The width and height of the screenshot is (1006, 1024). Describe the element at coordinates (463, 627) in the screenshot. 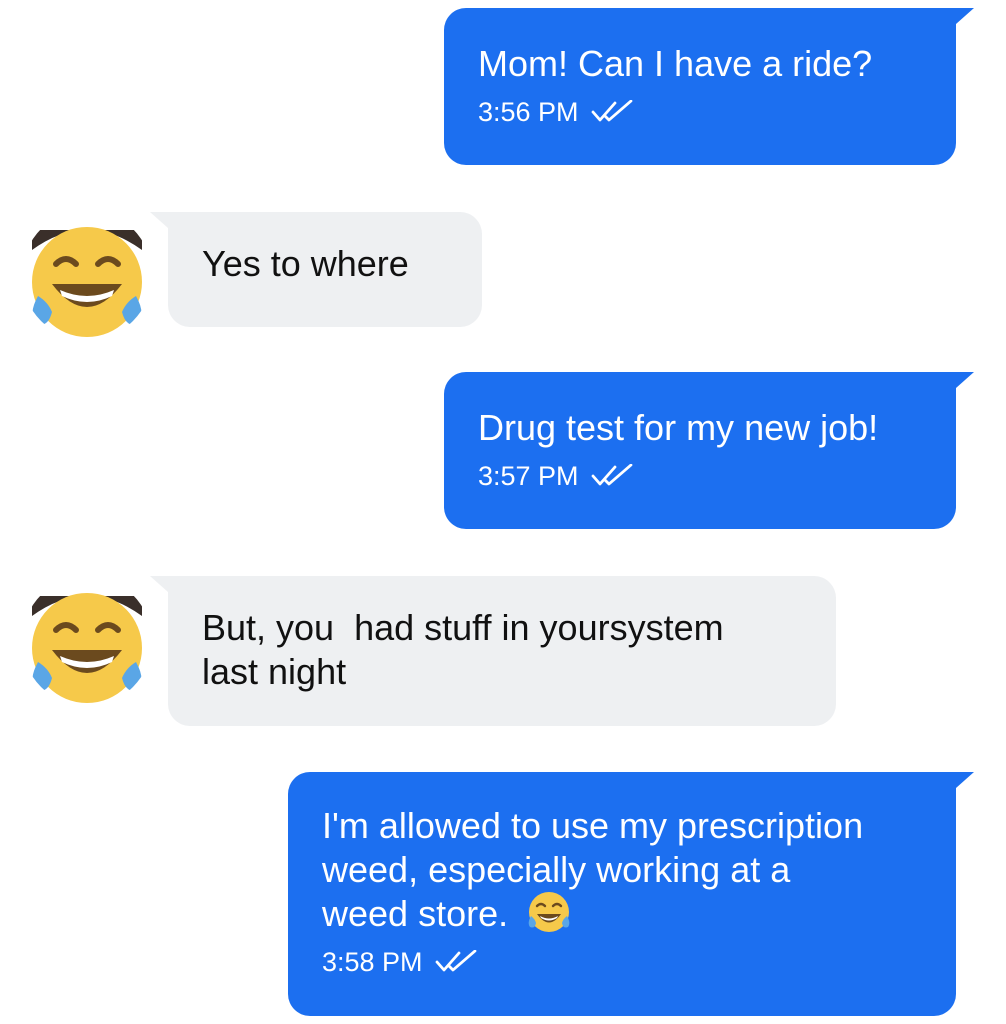

I see `message-text-line: But, you had stuff in yoursystem` at that location.